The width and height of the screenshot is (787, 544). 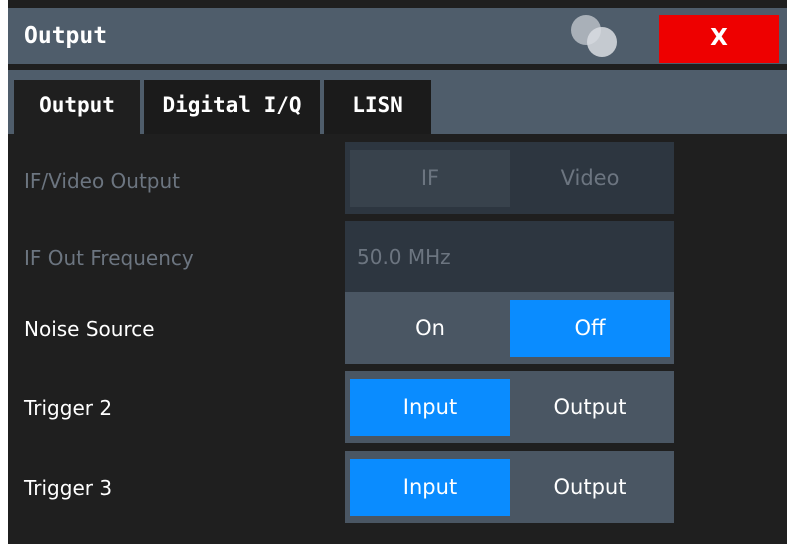 What do you see at coordinates (377, 107) in the screenshot?
I see `tab-lisn: LISN` at bounding box center [377, 107].